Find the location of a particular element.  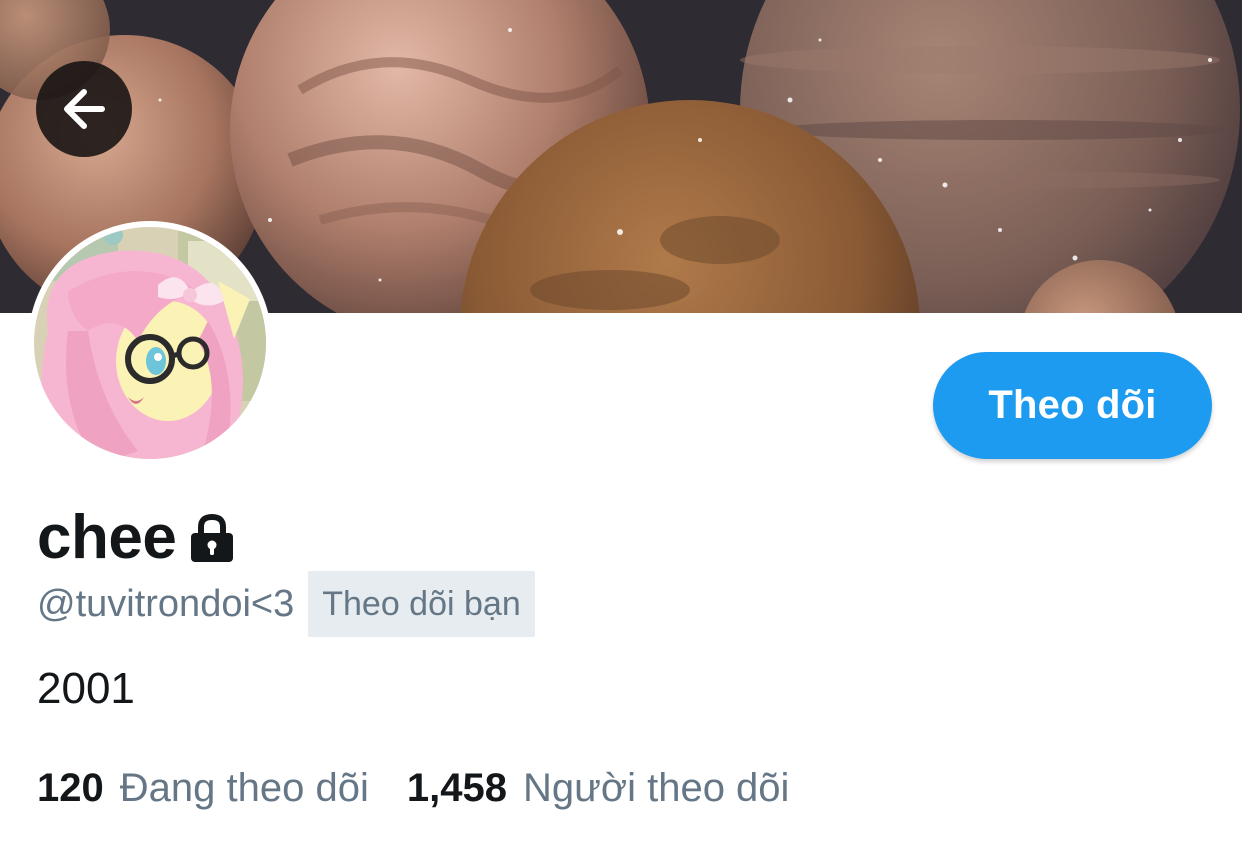

username-handle: @tuvitrondoi<3 is located at coordinates (166, 603).